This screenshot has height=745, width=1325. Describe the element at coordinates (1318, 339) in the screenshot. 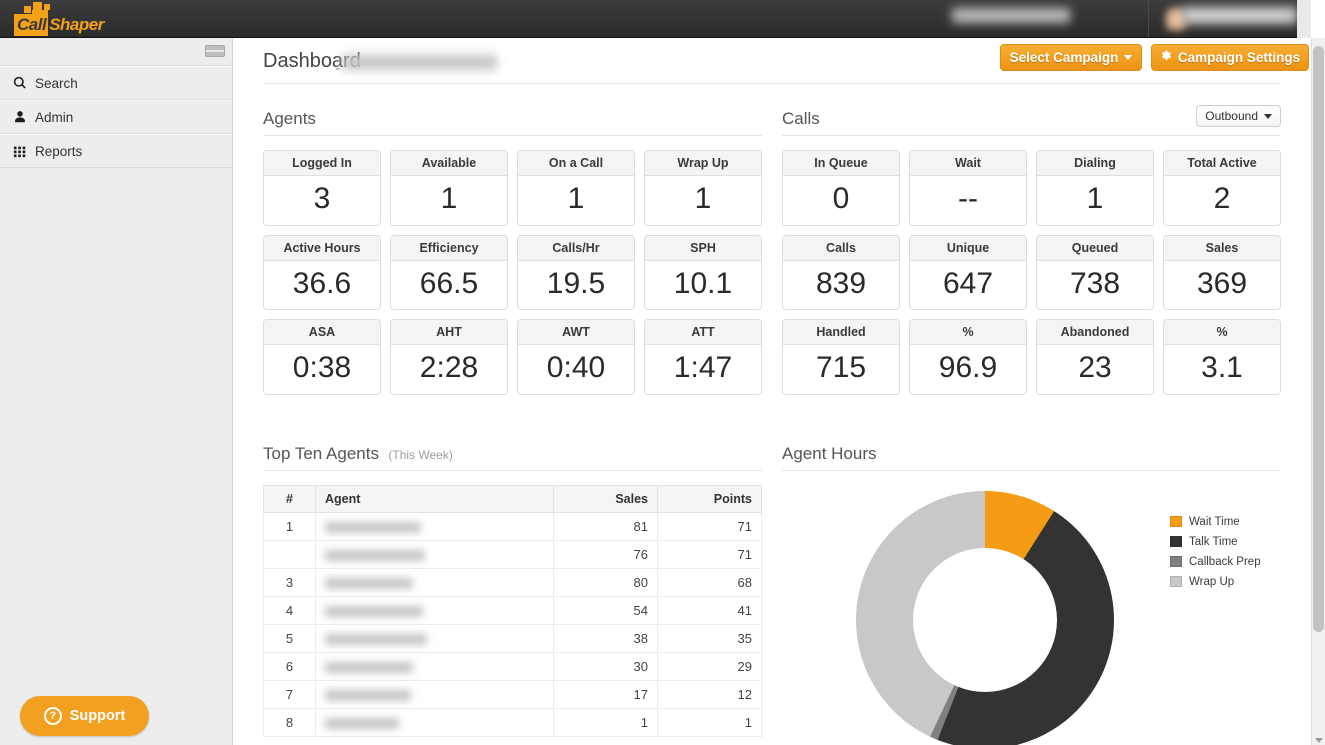

I see `scrollbar-thumb` at that location.